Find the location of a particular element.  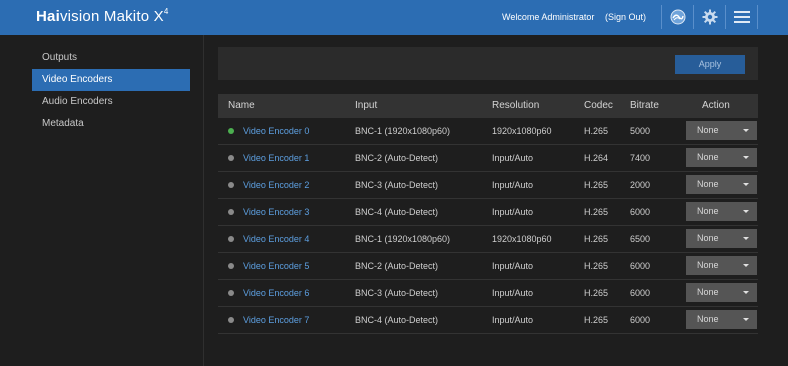

sidebar-item-video-encoders: Video Encoders is located at coordinates (111, 80).